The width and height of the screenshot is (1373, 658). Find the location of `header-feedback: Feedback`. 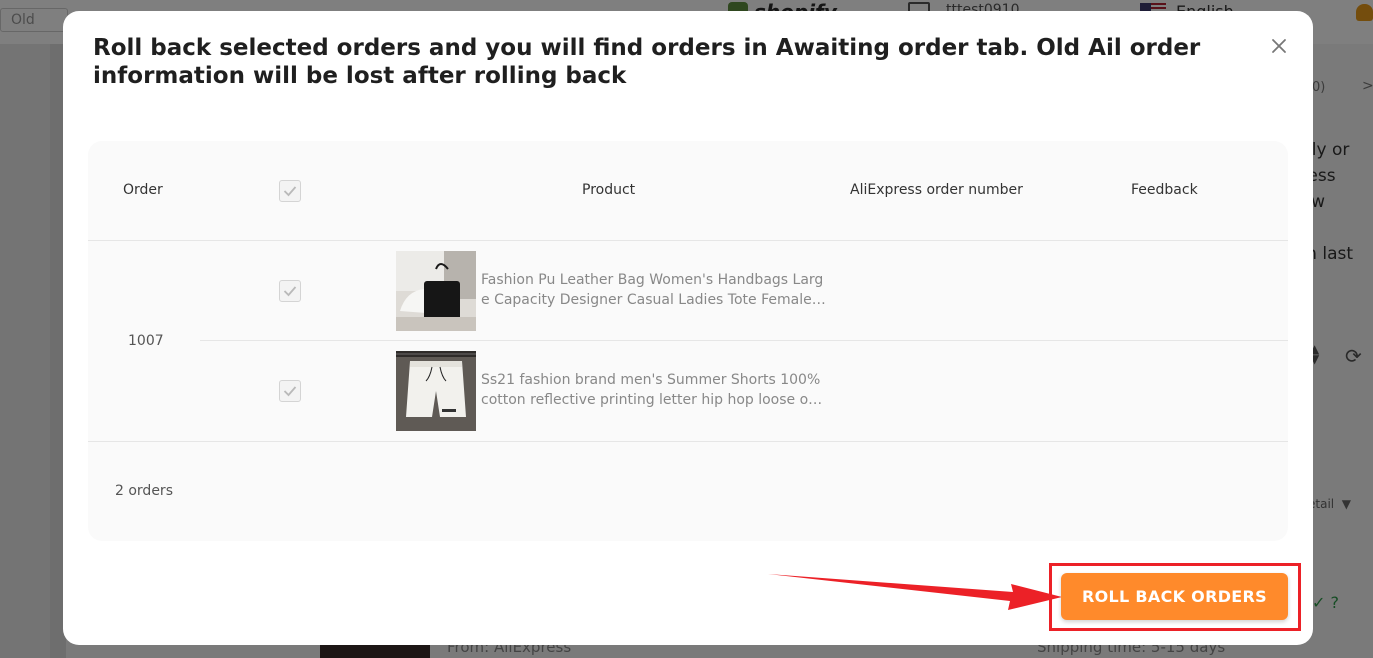

header-feedback: Feedback is located at coordinates (1164, 190).